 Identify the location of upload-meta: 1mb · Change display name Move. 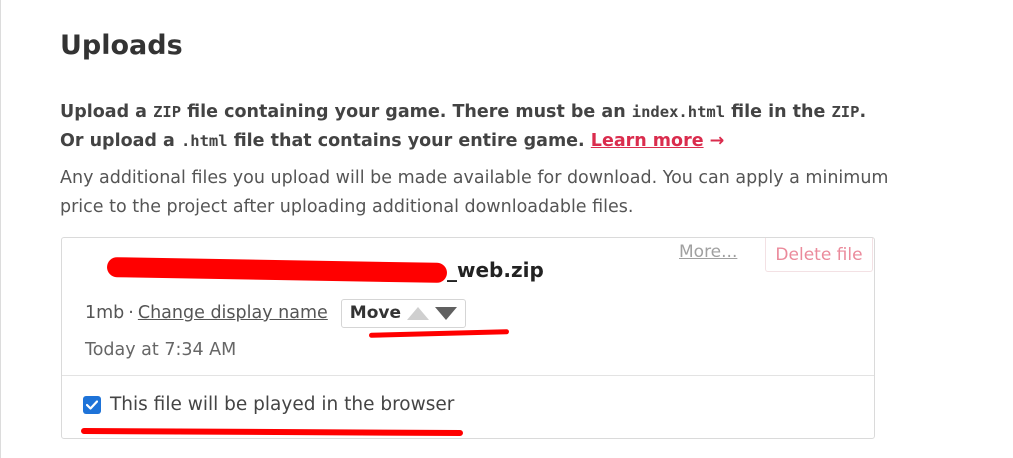
(275, 313).